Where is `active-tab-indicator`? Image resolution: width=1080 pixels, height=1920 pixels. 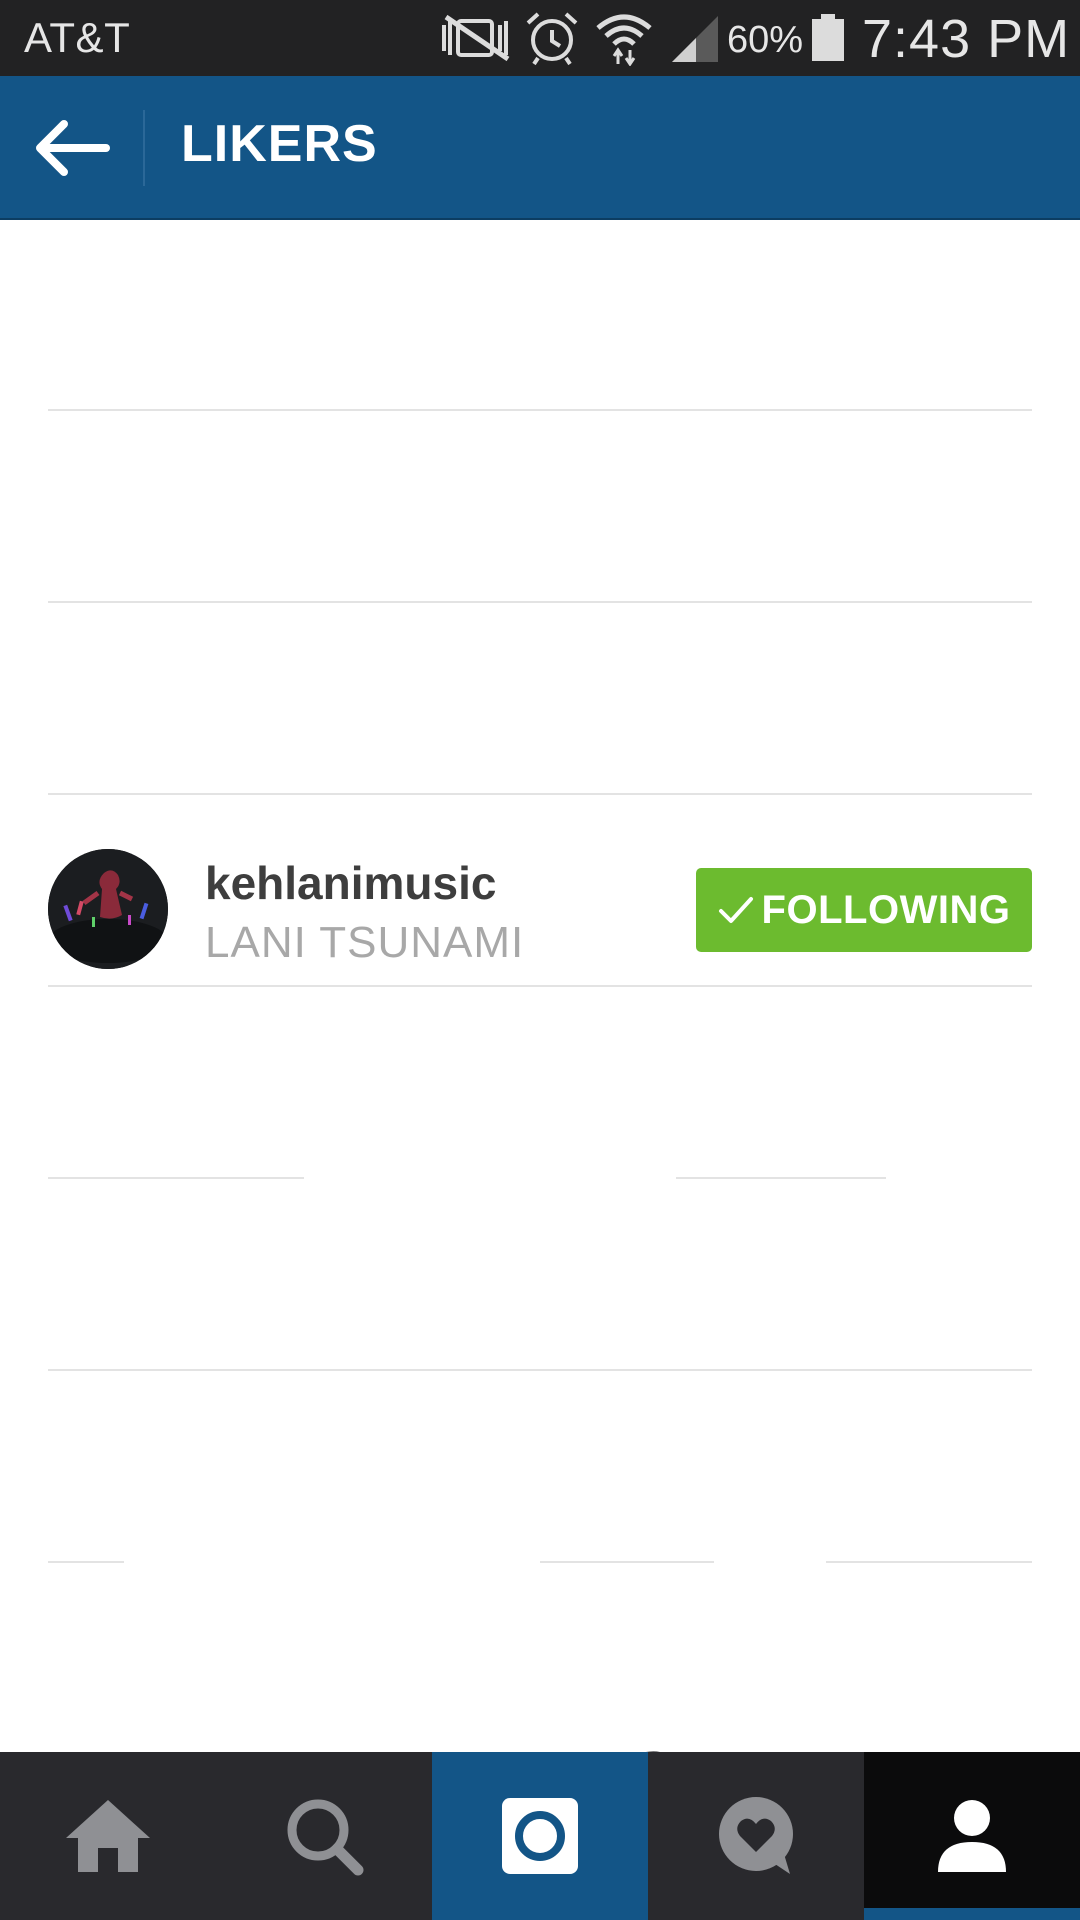 active-tab-indicator is located at coordinates (972, 1914).